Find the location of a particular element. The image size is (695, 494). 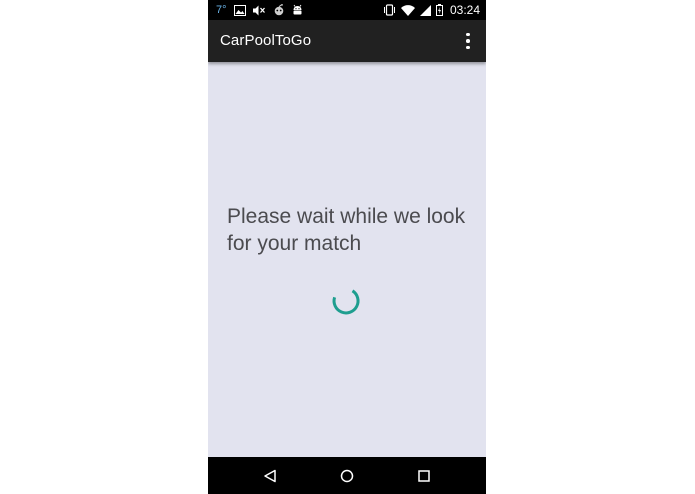

back-button is located at coordinates (270, 475).